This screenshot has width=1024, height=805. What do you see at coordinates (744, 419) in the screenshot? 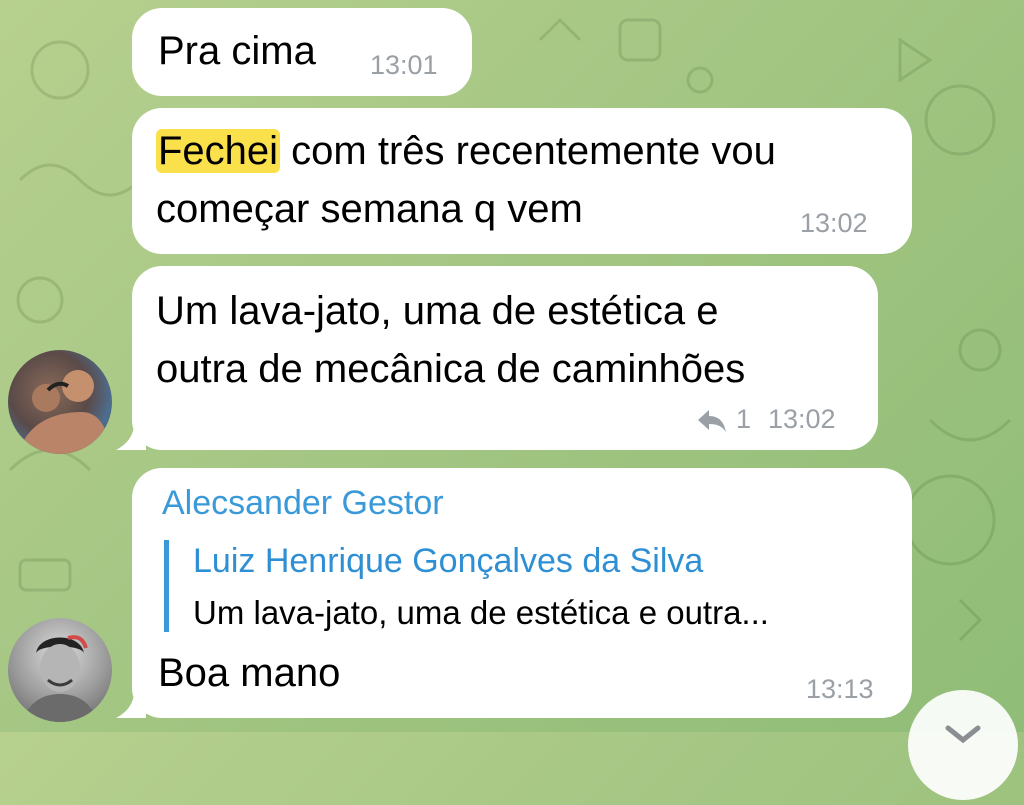
I see `reply-count: 1` at bounding box center [744, 419].